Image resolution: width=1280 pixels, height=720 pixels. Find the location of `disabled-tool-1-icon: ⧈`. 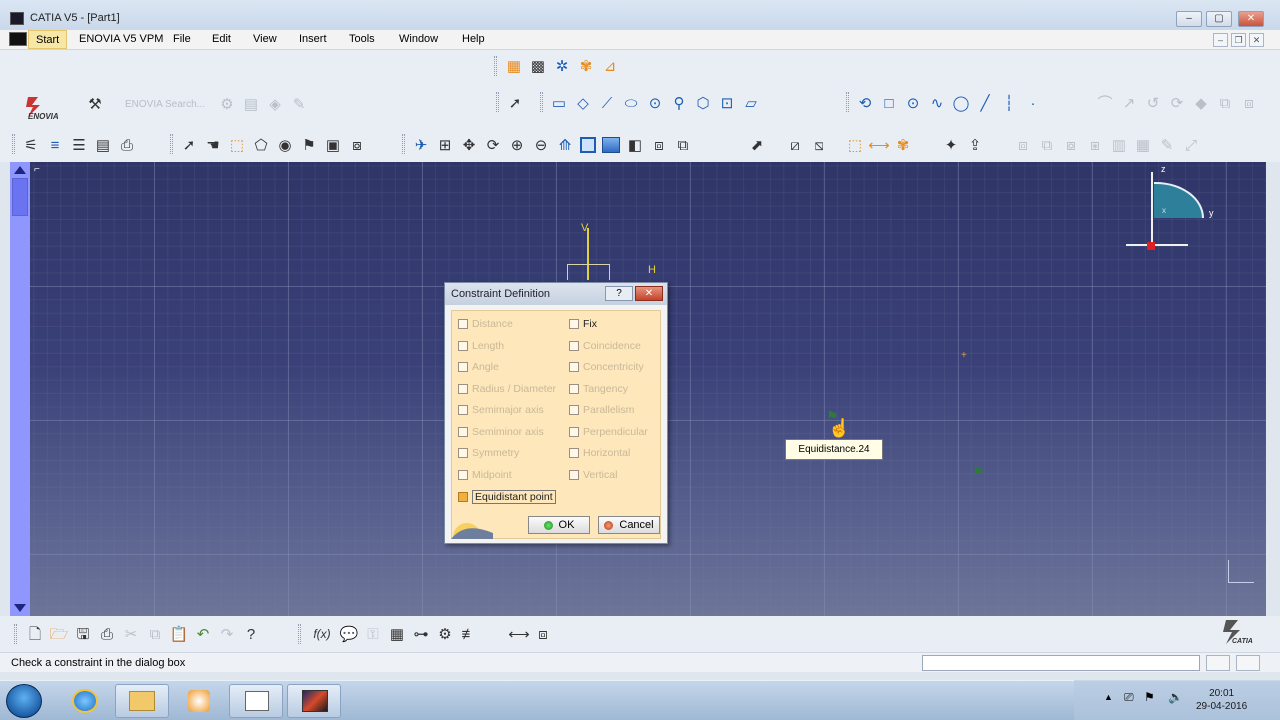

disabled-tool-1-icon: ⧈ is located at coordinates (1023, 145).